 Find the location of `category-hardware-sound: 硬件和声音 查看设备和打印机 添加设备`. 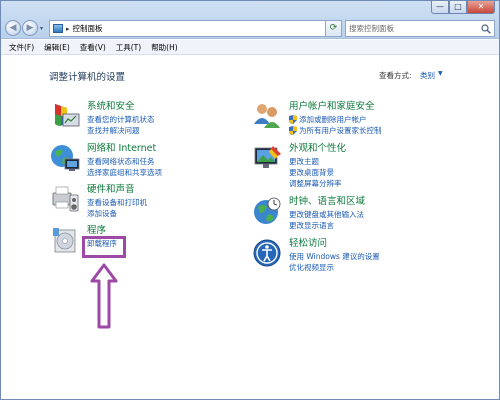

category-hardware-sound: 硬件和声音 查看设备和打印机 添加设备 is located at coordinates (98, 201).